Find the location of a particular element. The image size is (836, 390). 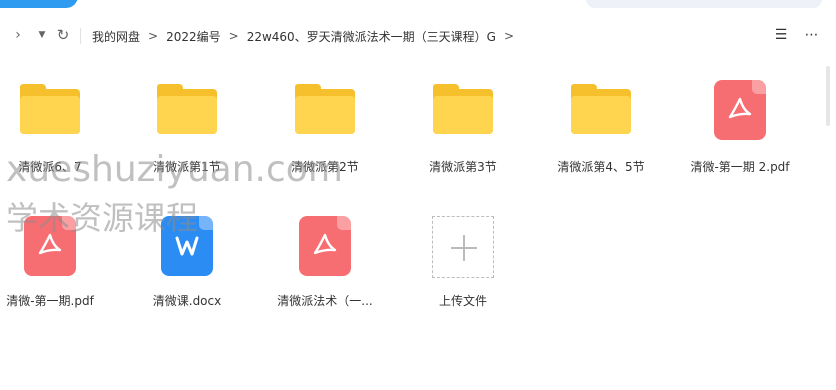

file-item-pdf: 清微-第一期.pdf is located at coordinates (56, 271).